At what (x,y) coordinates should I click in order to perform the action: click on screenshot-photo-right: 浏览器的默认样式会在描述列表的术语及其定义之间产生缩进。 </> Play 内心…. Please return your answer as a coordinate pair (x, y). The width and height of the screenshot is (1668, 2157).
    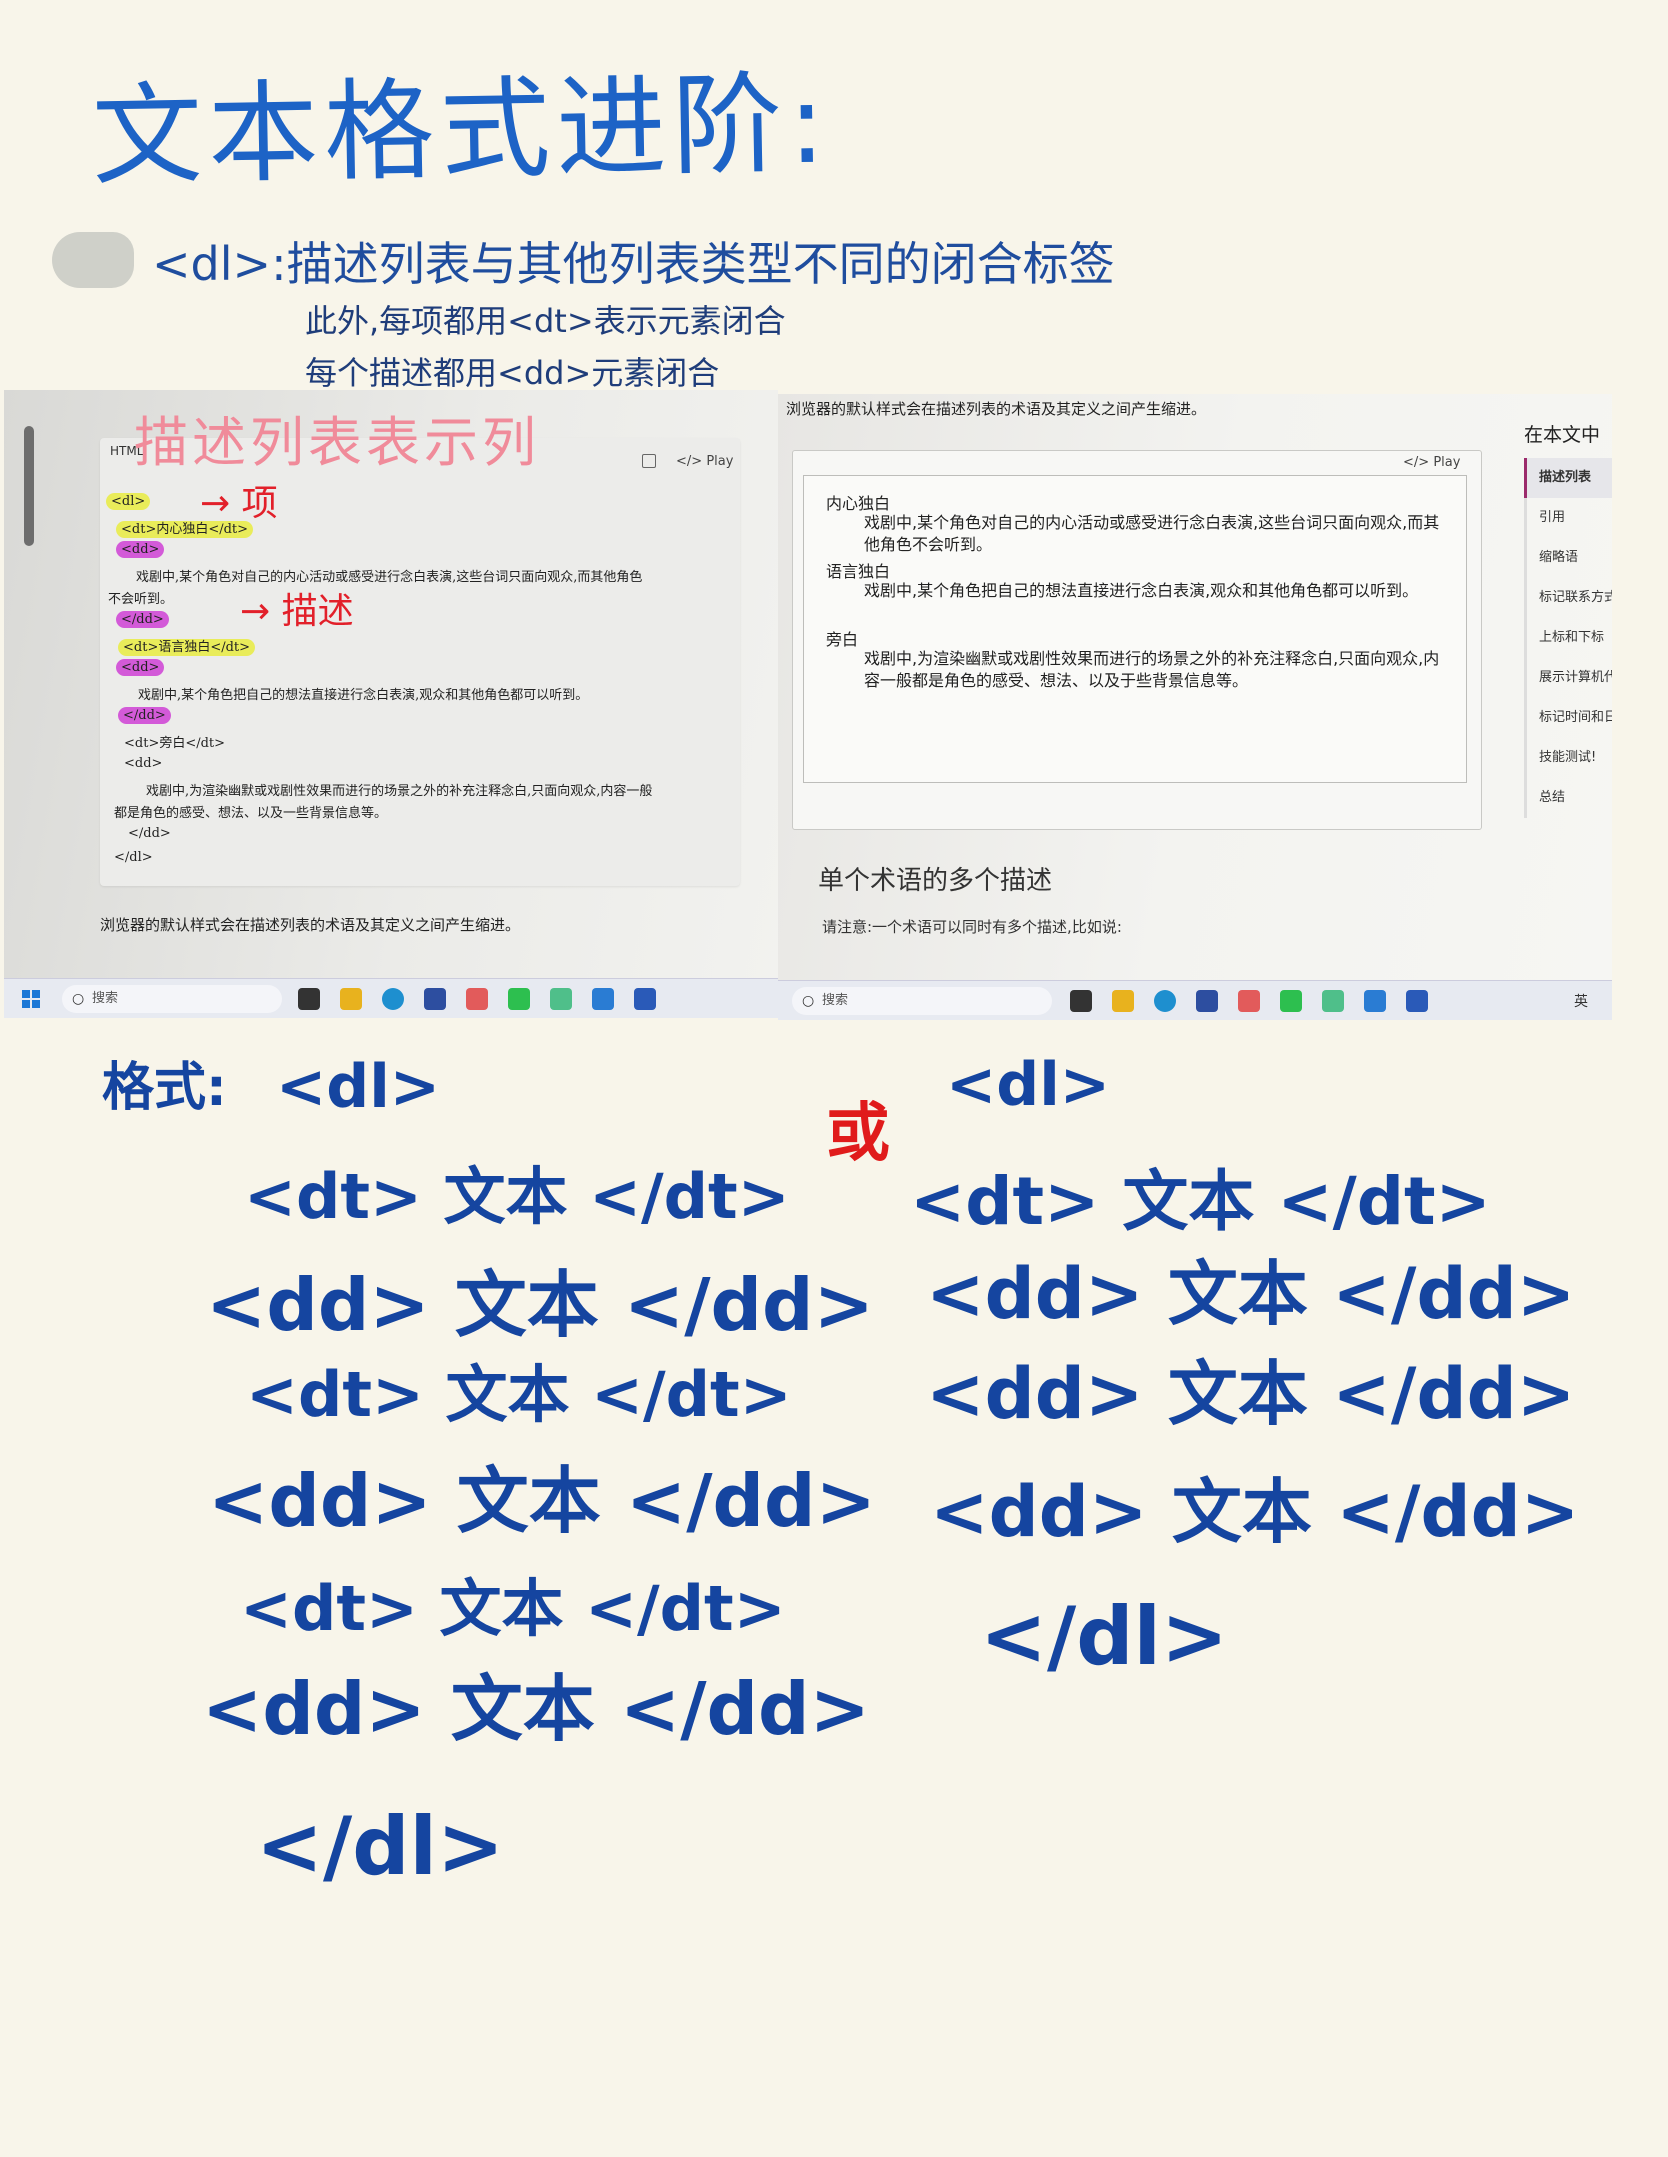
    Looking at the image, I should click on (1195, 707).